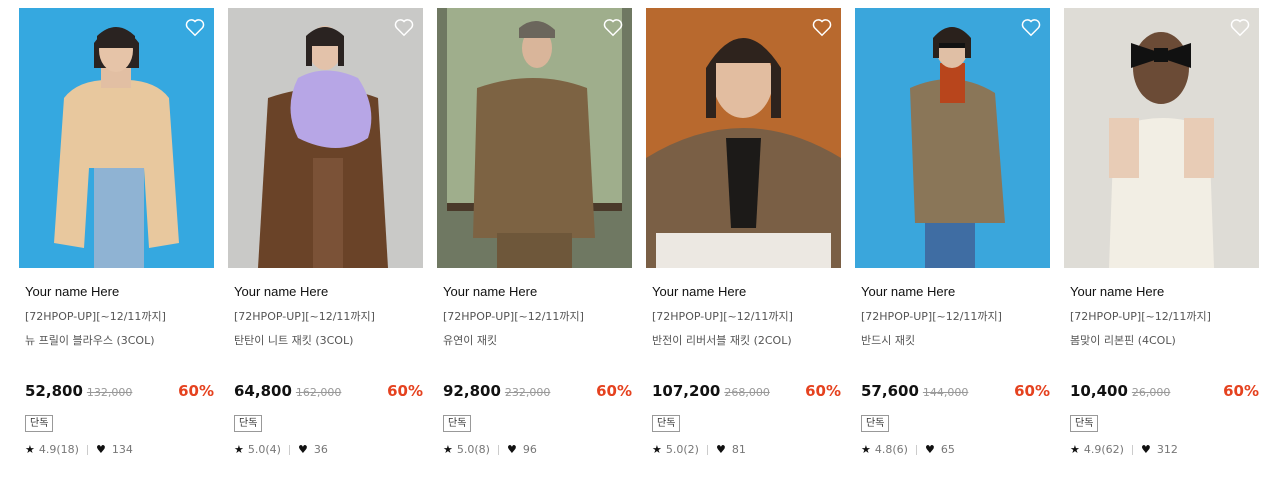 The image size is (1265, 484). I want to click on rating: 5.0(8), so click(473, 449).